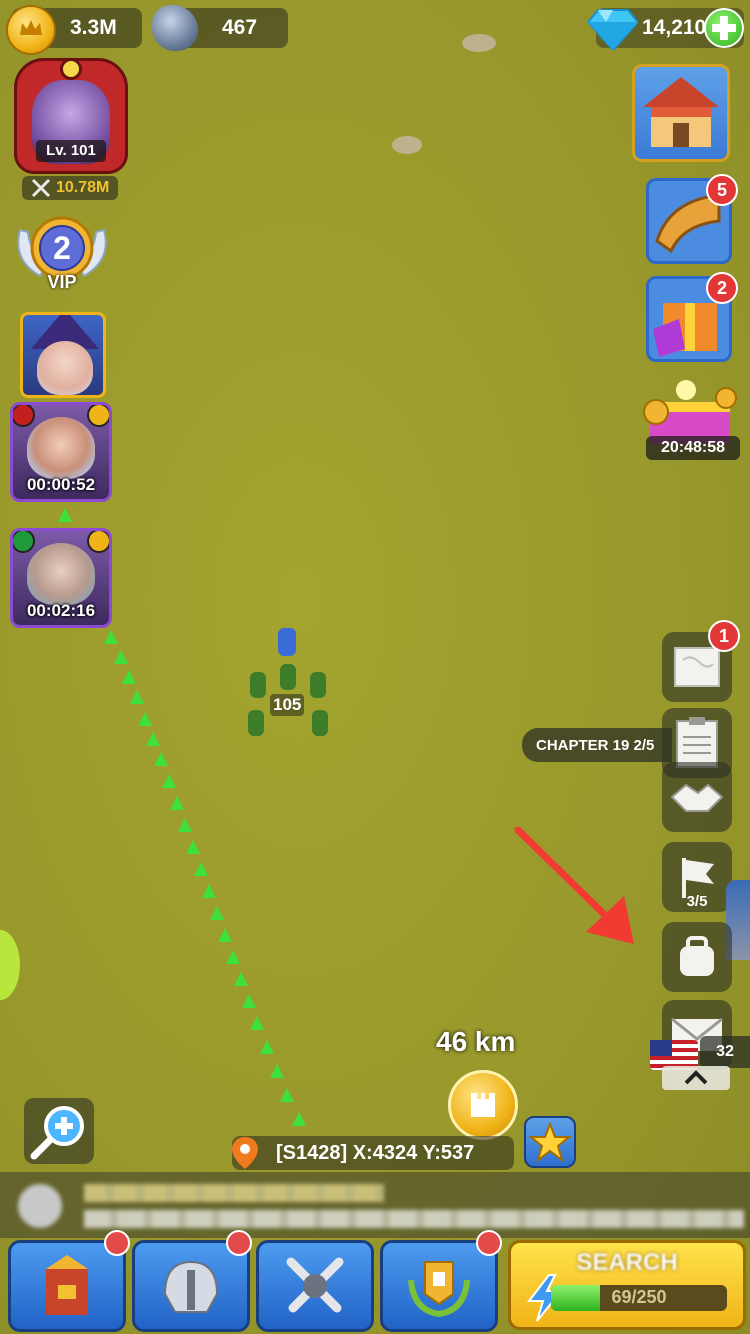 Image resolution: width=750 pixels, height=1334 pixels. I want to click on map-badge: 1, so click(724, 636).